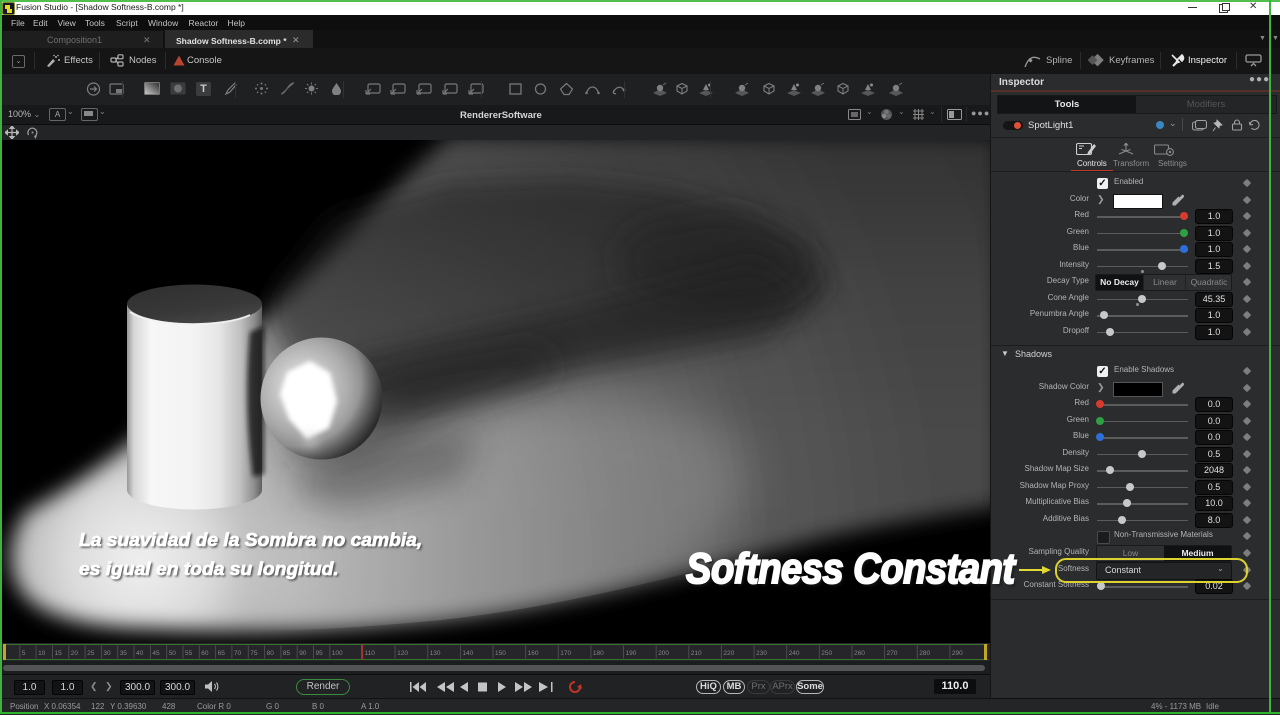 The width and height of the screenshot is (1280, 715). Describe the element at coordinates (222, 653) in the screenshot. I see `svg-text: 65` at that location.